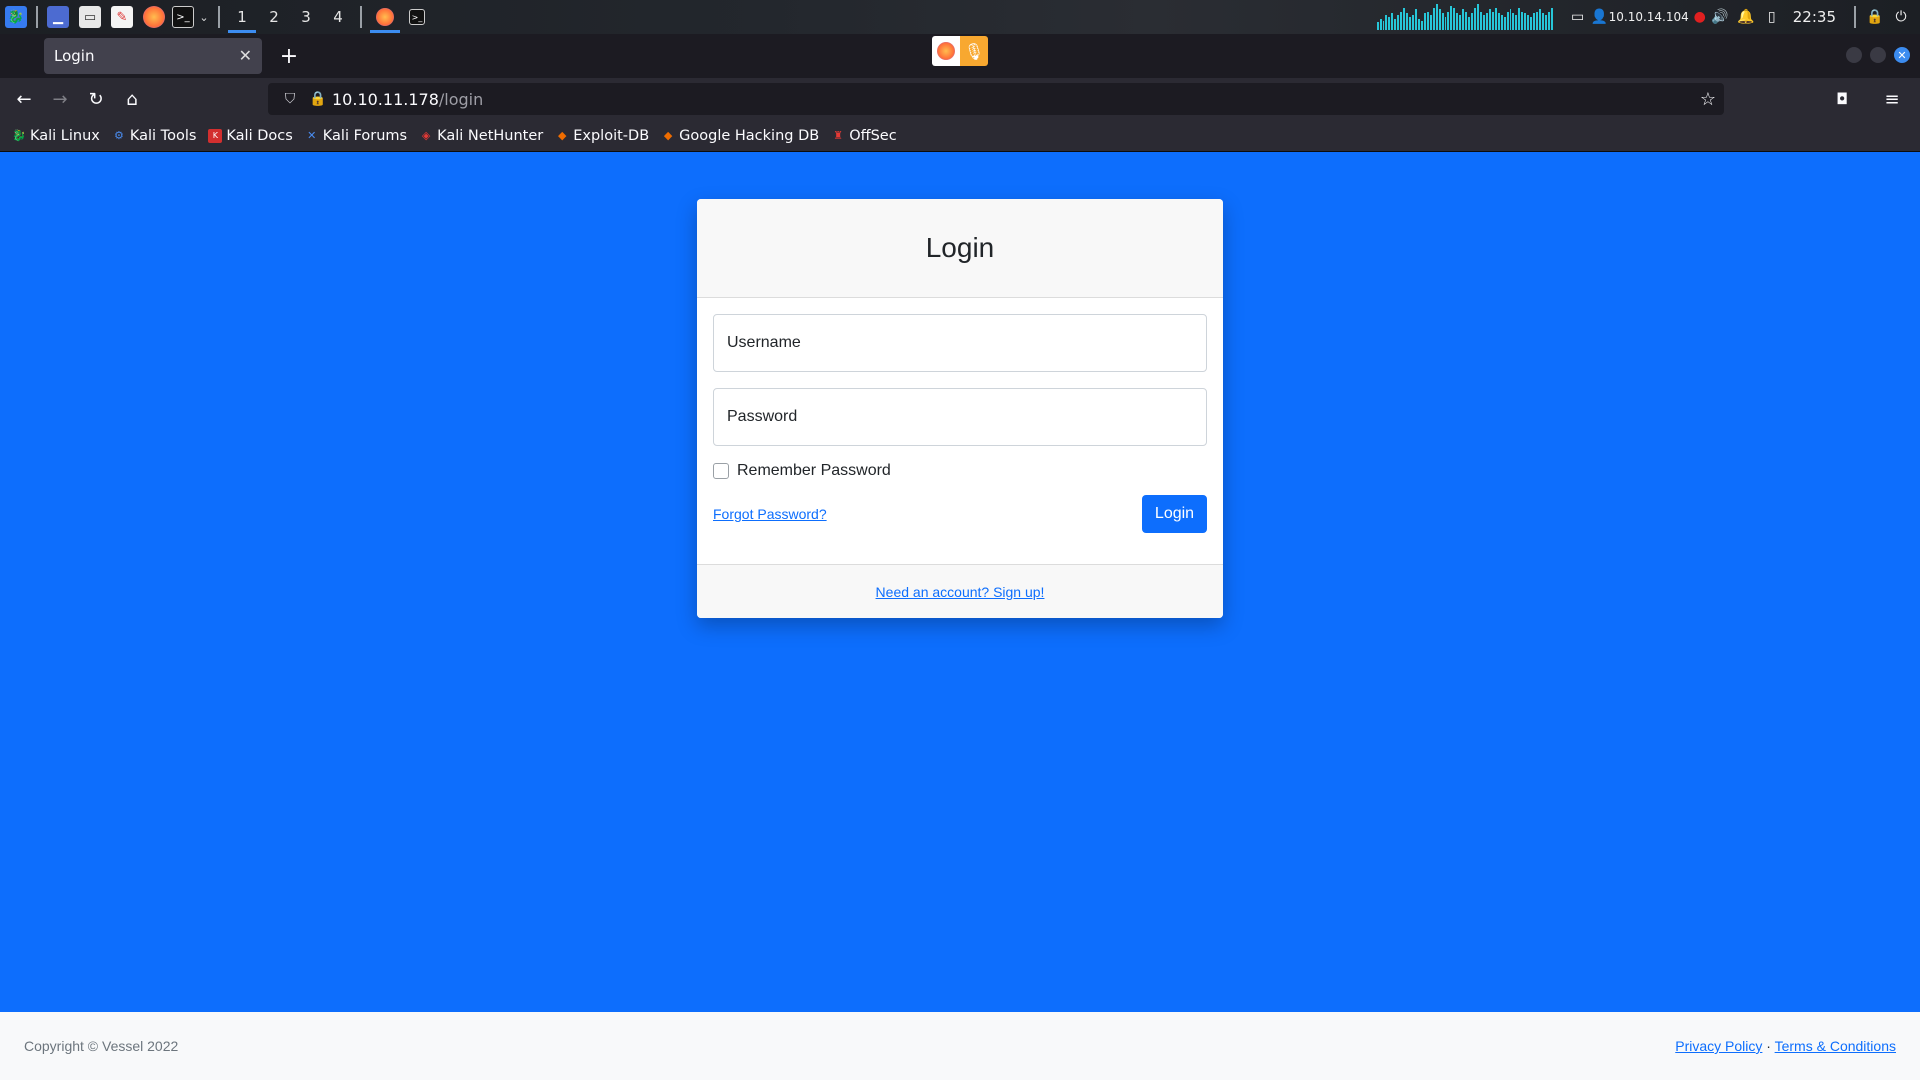  What do you see at coordinates (1854, 55) in the screenshot?
I see `minimize-button` at bounding box center [1854, 55].